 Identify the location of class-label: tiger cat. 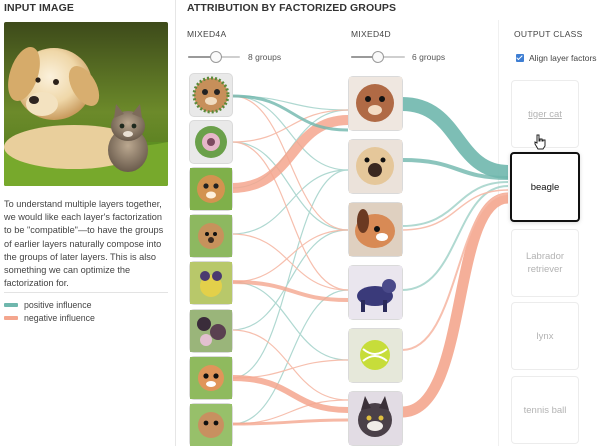
(545, 114).